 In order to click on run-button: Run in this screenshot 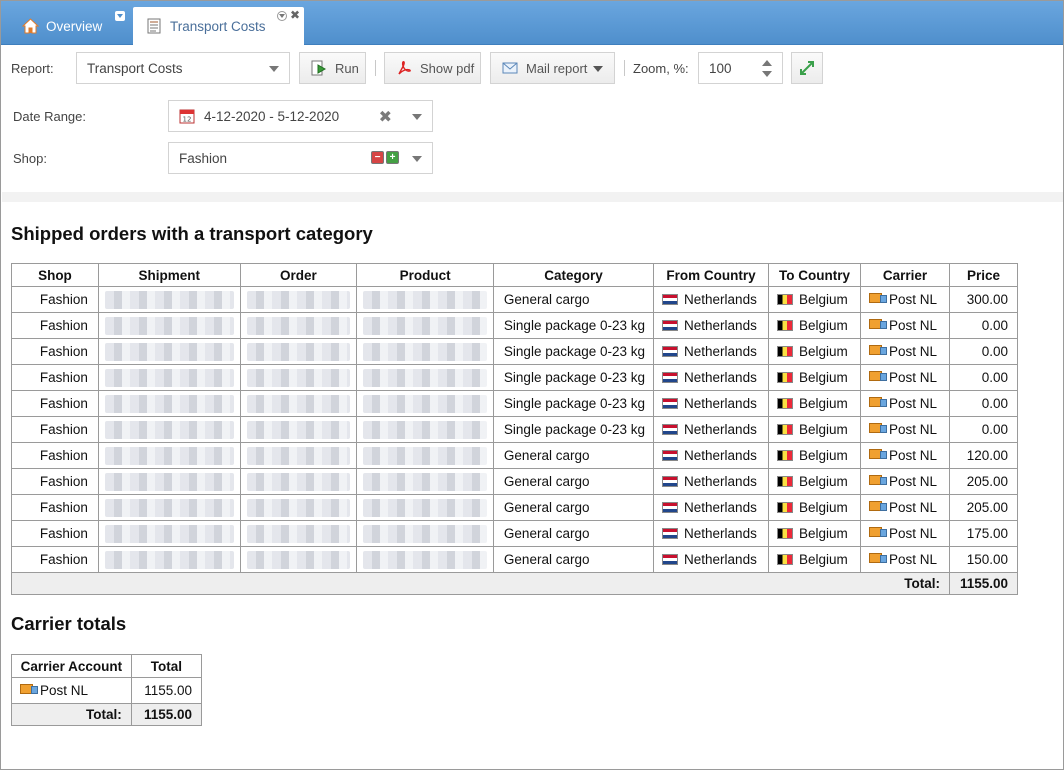, I will do `click(332, 68)`.